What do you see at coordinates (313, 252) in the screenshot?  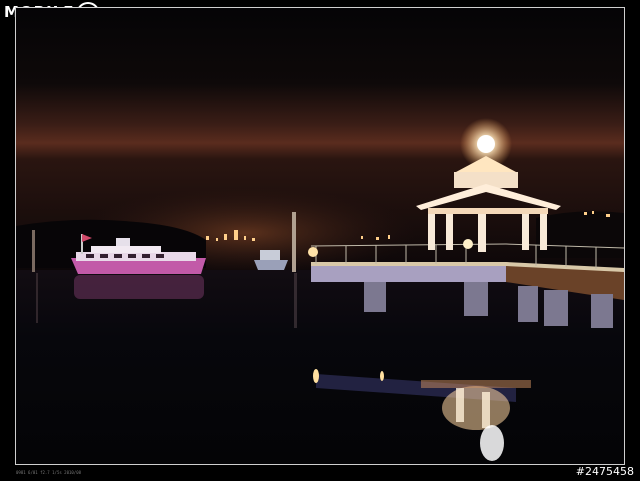 I see `pier-lamp` at bounding box center [313, 252].